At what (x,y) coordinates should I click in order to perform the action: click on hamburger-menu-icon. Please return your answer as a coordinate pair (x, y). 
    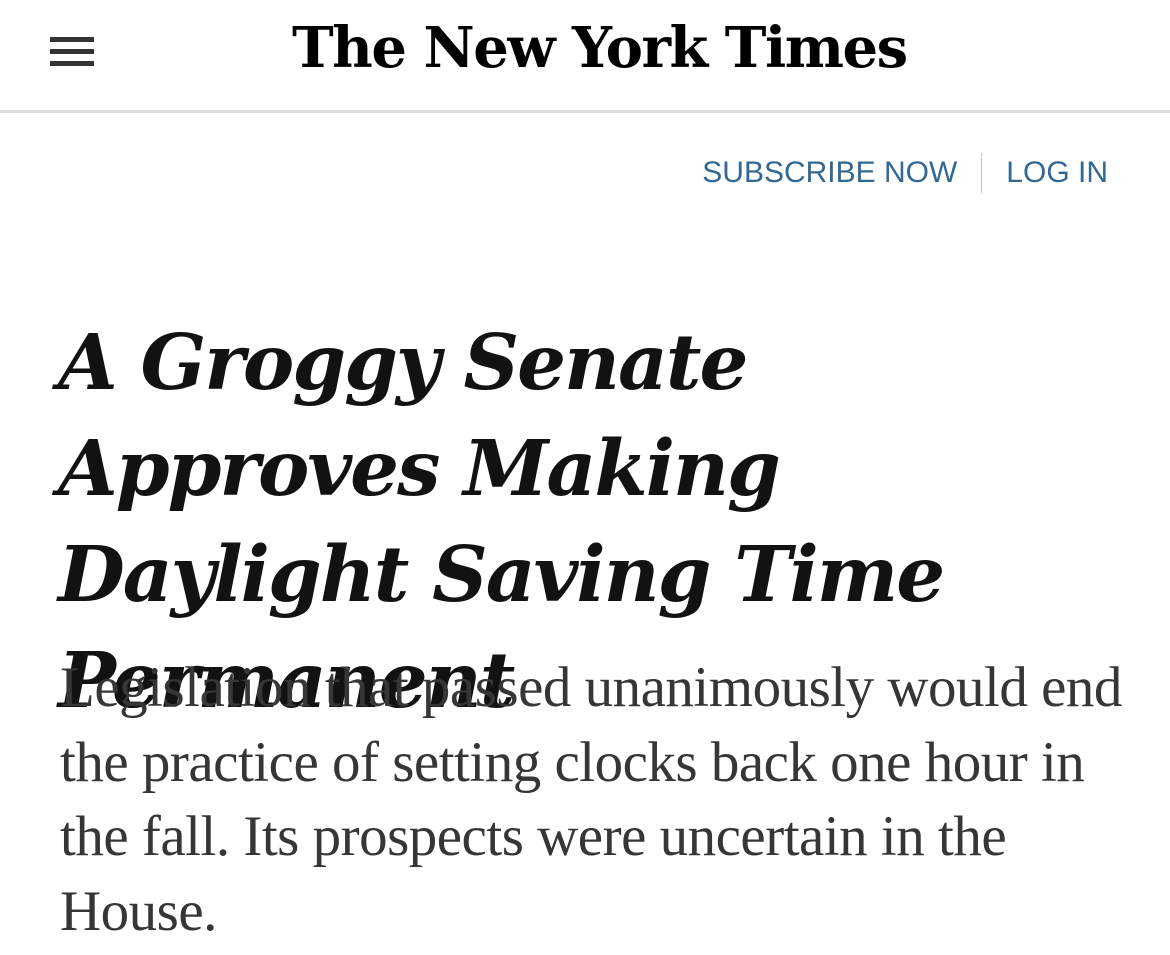
    Looking at the image, I should click on (72, 51).